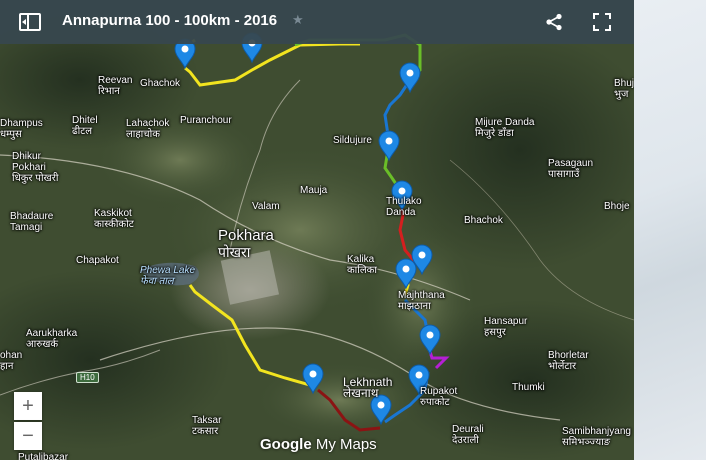 This screenshot has height=460, width=706. What do you see at coordinates (596, 437) in the screenshot?
I see `place-label: Samibhanjyang समिभञ्ज्याङ` at bounding box center [596, 437].